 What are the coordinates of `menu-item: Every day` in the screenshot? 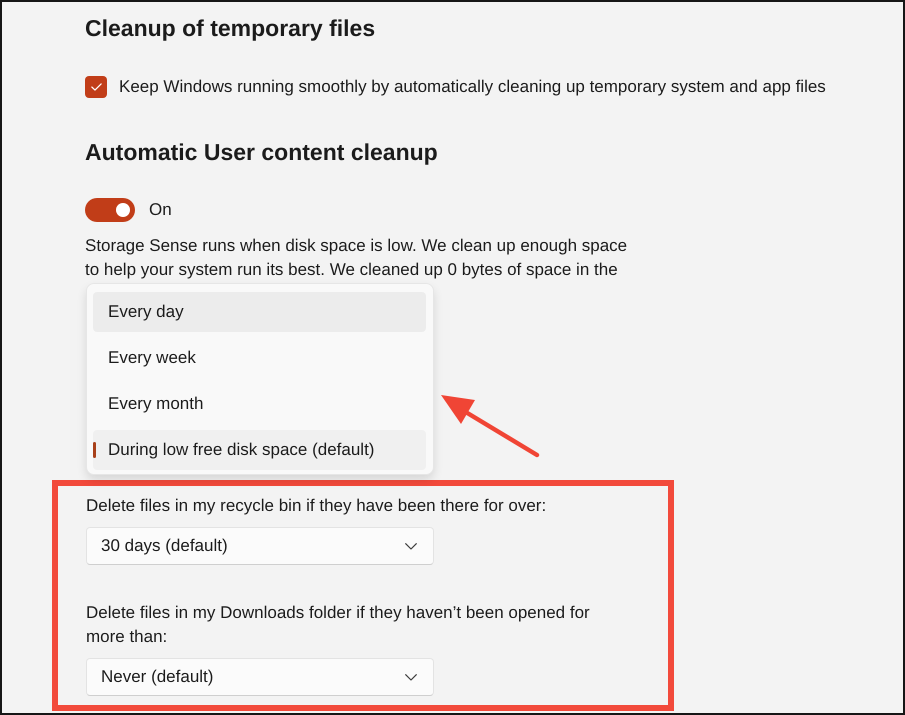 It's located at (259, 312).